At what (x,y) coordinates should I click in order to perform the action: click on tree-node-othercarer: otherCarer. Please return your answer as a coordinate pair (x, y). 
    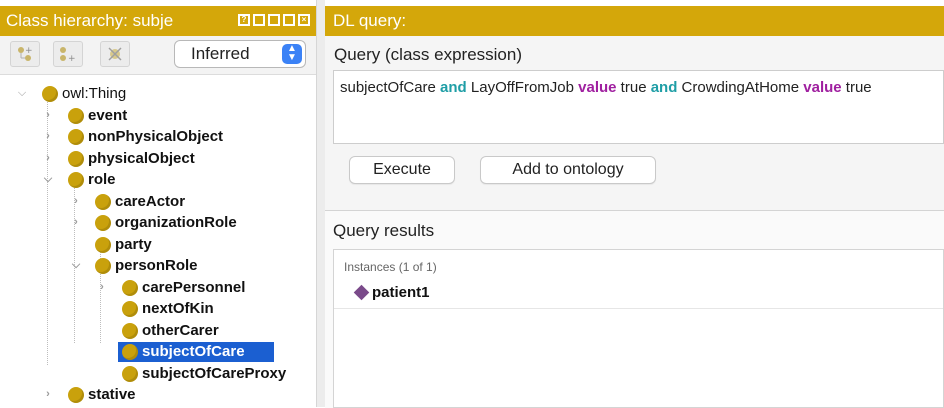
    Looking at the image, I should click on (158, 331).